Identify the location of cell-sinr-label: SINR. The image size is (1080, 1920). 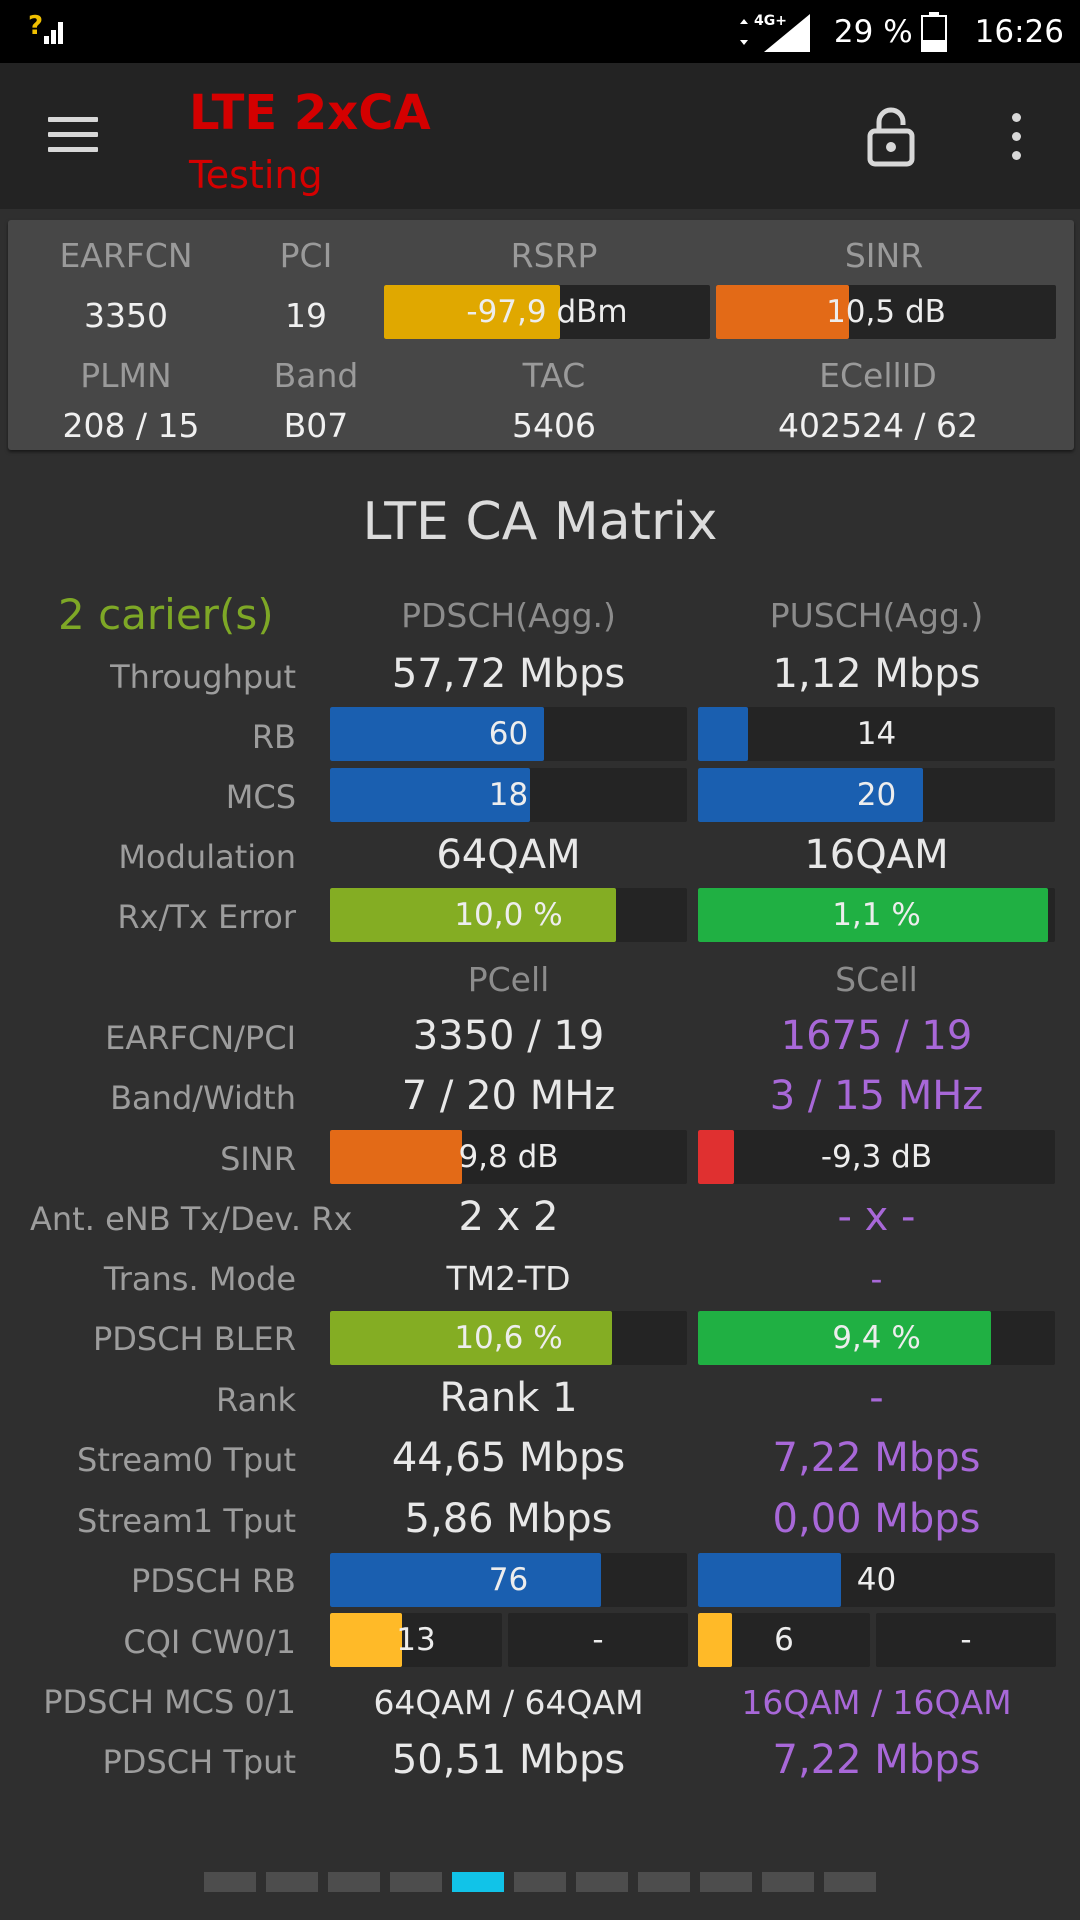
(258, 1159).